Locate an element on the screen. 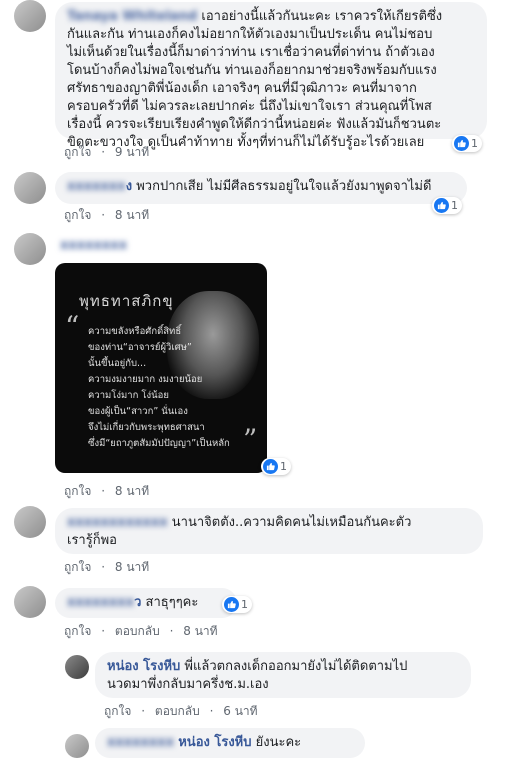  comment-author: xxxxxxxxxxxx is located at coordinates (117, 522).